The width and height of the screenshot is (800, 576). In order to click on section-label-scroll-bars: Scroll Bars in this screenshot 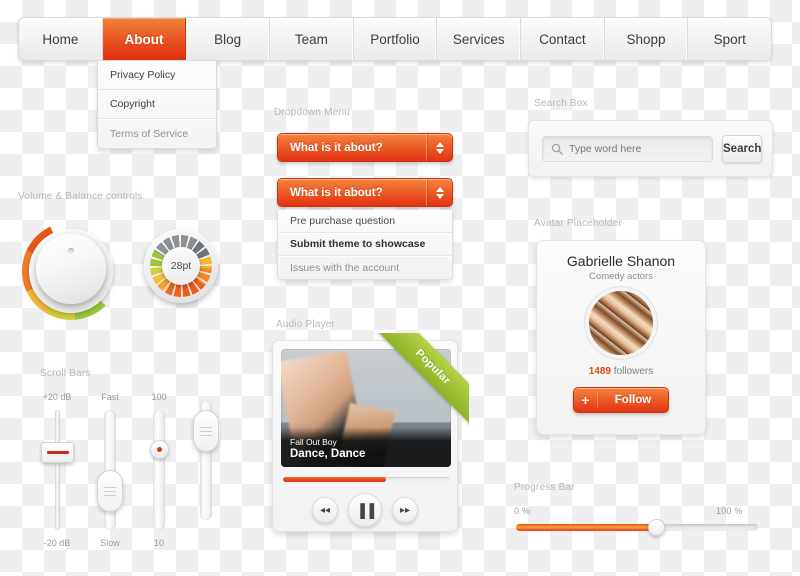, I will do `click(65, 373)`.